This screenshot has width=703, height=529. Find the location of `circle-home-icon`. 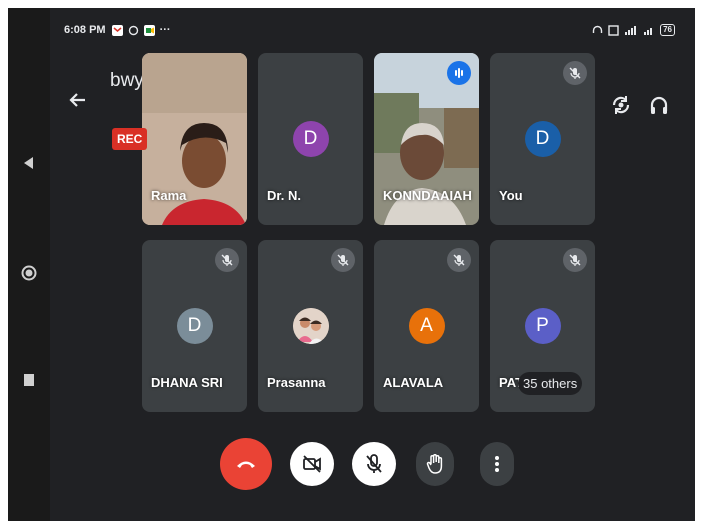

circle-home-icon is located at coordinates (29, 273).